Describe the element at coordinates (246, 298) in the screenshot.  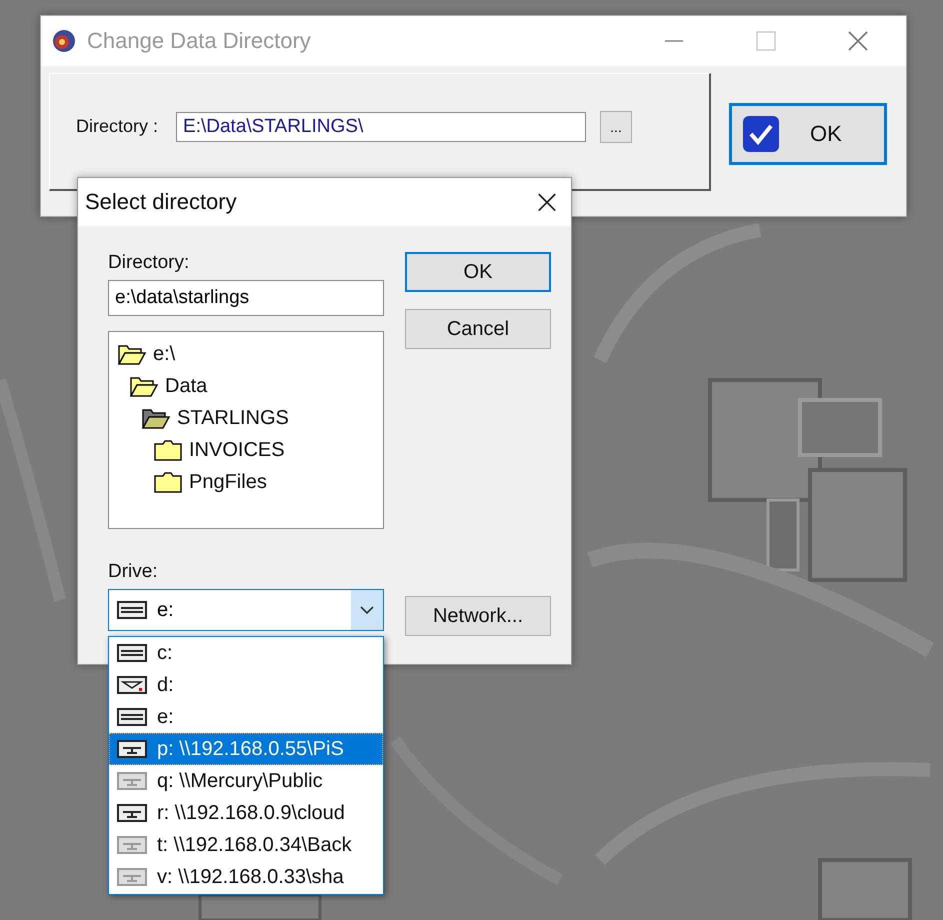
I see `directory-field: e:\data\starlings` at that location.